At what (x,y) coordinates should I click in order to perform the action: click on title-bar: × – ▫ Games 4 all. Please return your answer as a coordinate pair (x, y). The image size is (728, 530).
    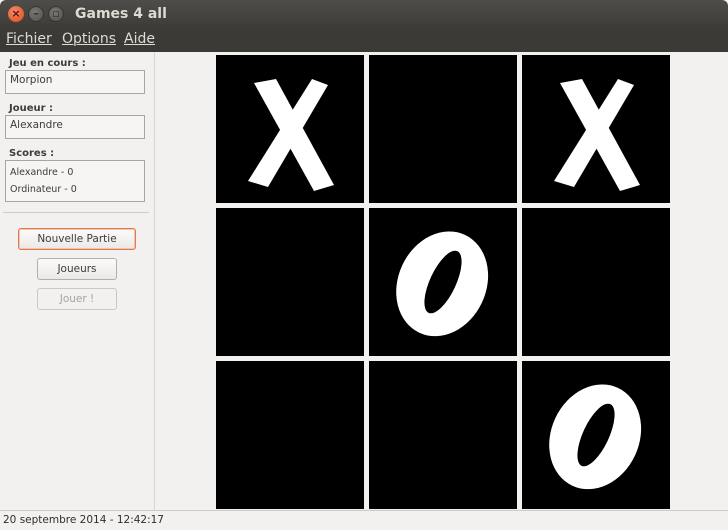
    Looking at the image, I should click on (364, 14).